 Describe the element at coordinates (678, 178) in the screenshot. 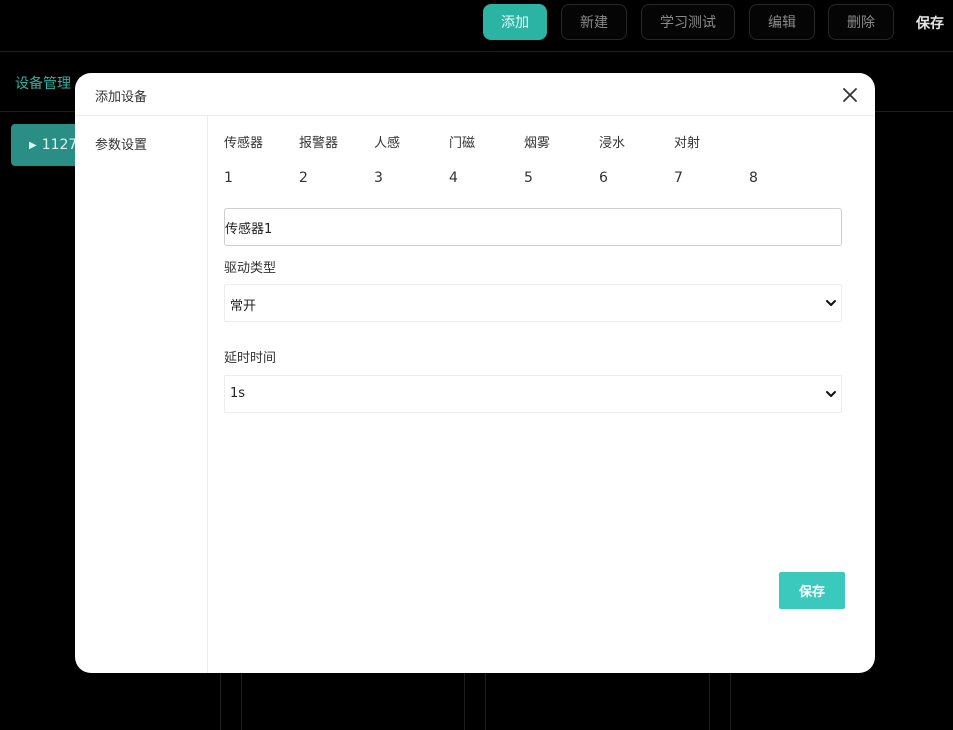

I see `channel-number: 7` at that location.